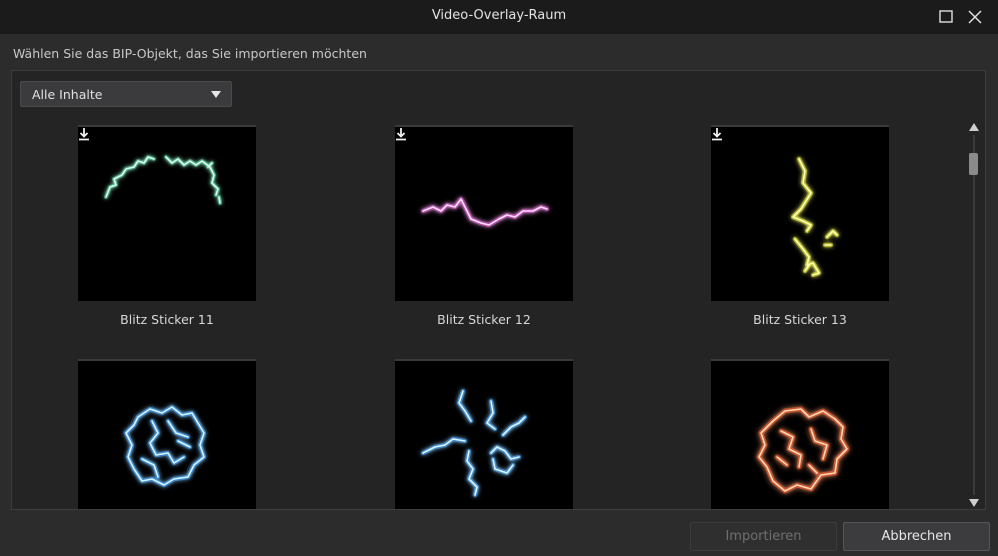 This screenshot has width=998, height=556. What do you see at coordinates (163, 180) in the screenshot?
I see `lightning-sticker-11-preview` at bounding box center [163, 180].